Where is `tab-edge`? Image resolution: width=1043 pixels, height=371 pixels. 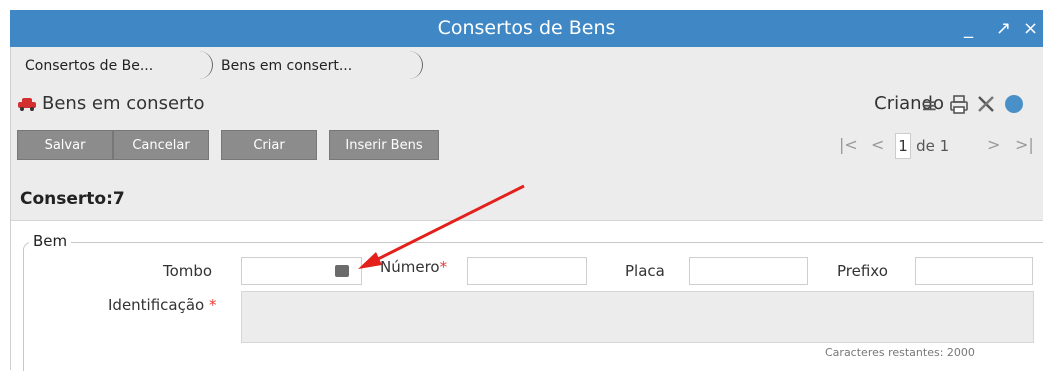
tab-edge is located at coordinates (415, 65).